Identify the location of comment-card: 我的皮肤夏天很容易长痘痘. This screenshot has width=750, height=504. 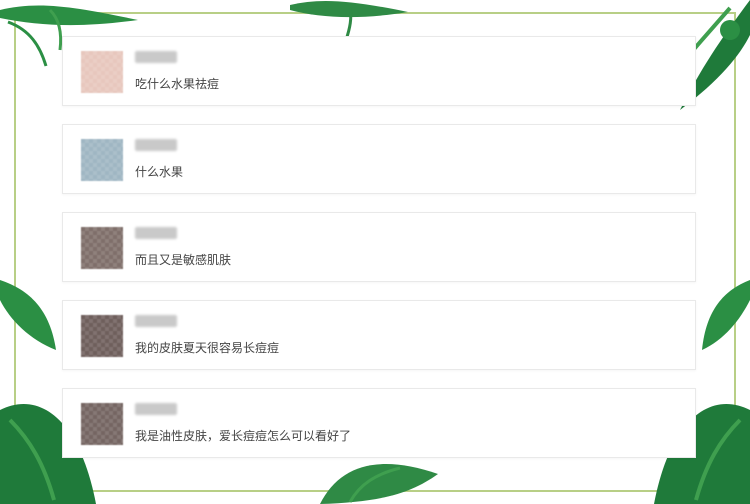
(379, 335).